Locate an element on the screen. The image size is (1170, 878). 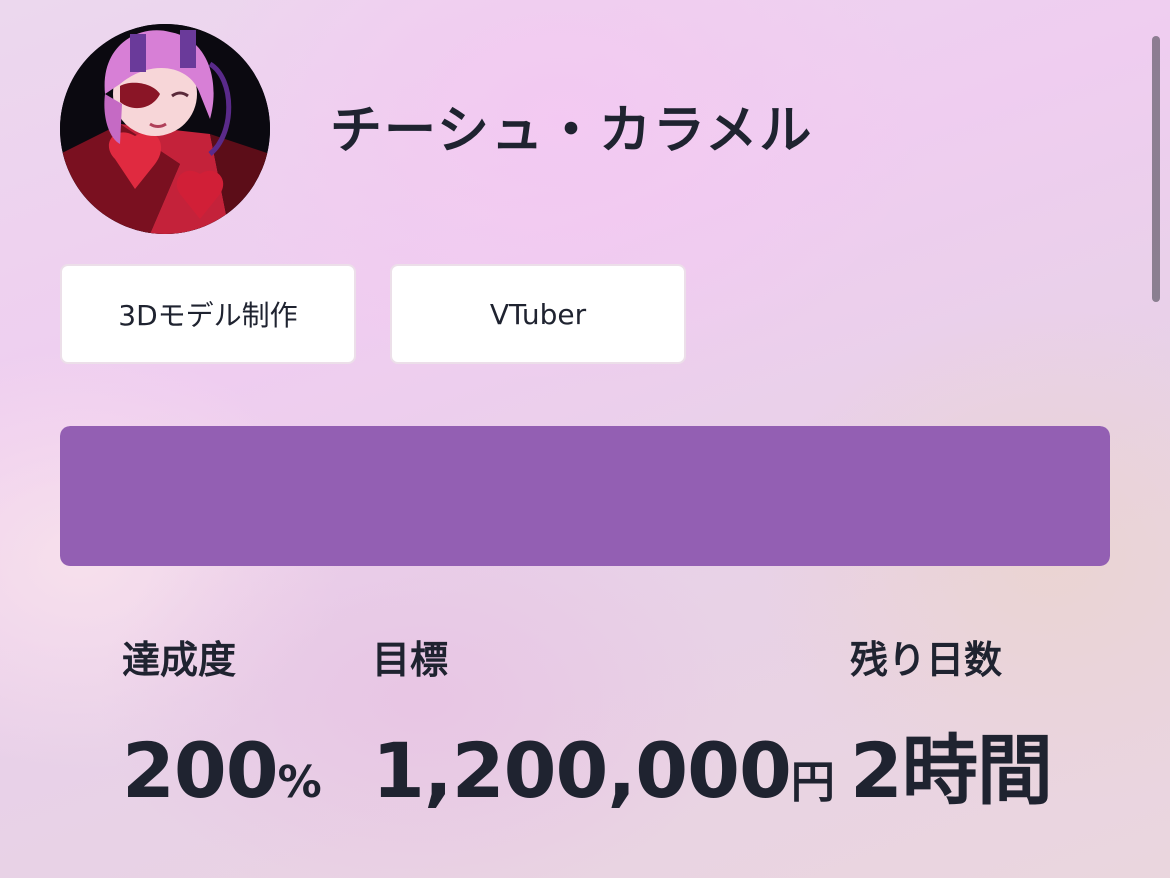
creator-name: チーシュ・カラメル is located at coordinates (572, 131).